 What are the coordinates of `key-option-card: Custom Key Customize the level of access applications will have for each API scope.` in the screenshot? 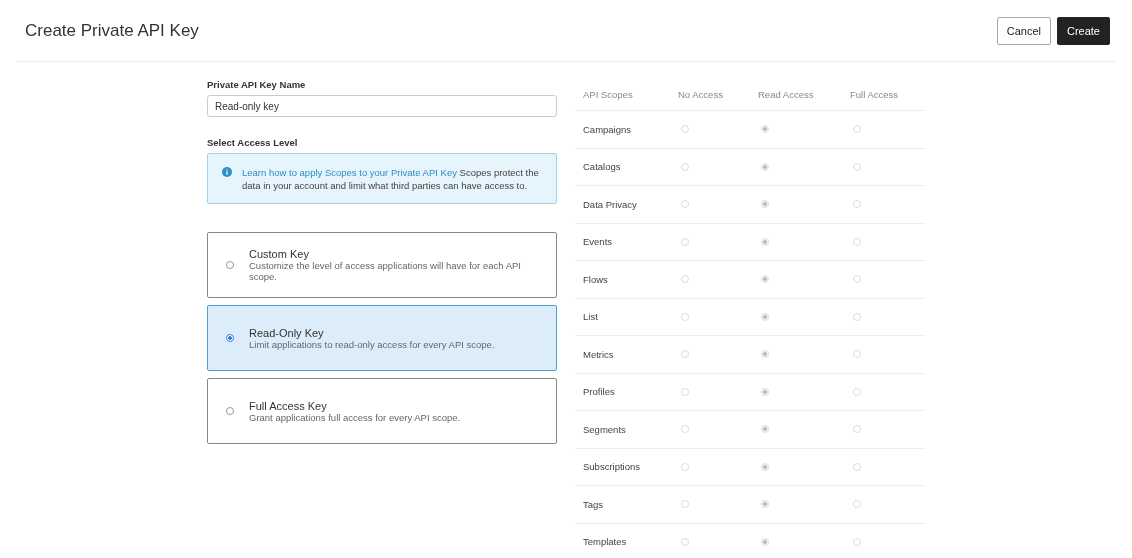 It's located at (382, 265).